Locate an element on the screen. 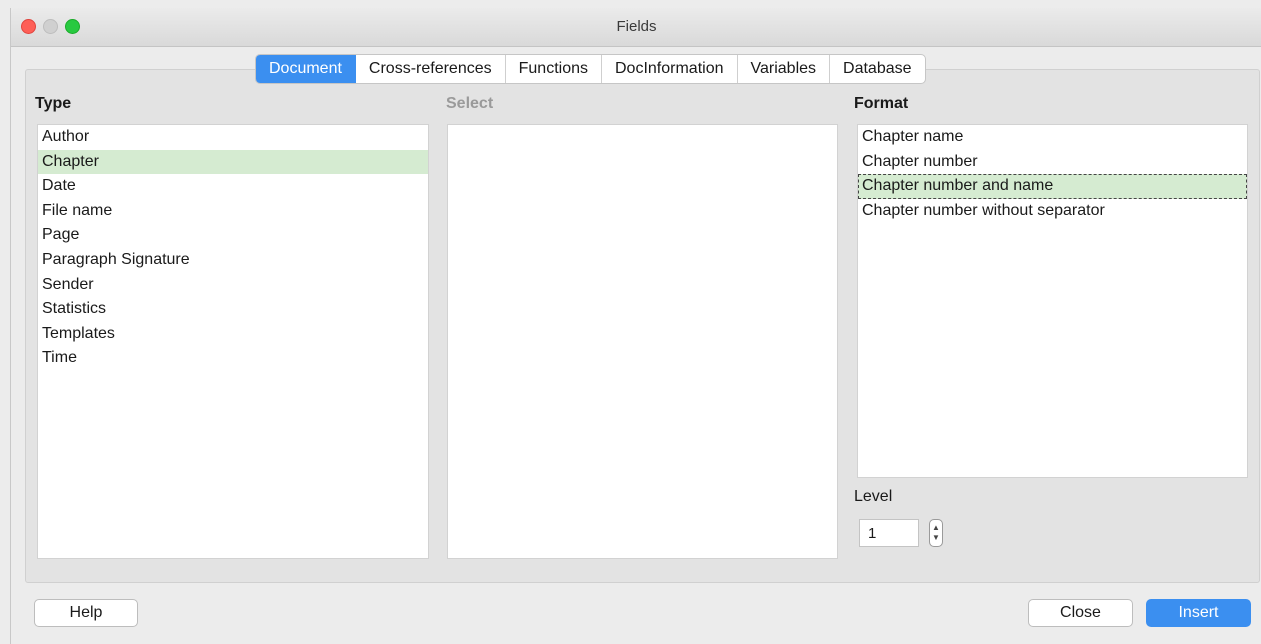 Image resolution: width=1261 pixels, height=644 pixels. title-bar: Fields is located at coordinates (636, 27).